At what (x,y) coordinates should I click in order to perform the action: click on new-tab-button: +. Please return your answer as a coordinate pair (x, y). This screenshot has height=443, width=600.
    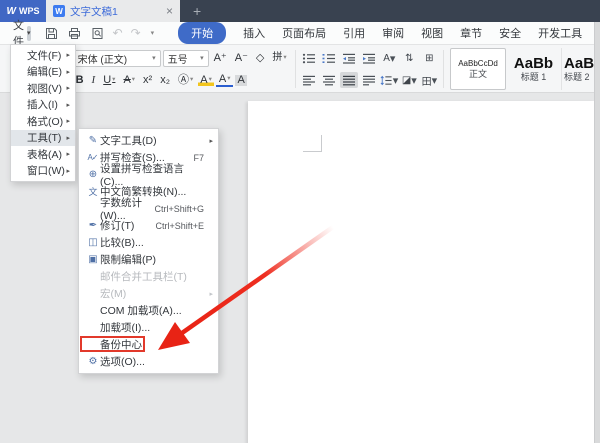
    Looking at the image, I should click on (197, 11).